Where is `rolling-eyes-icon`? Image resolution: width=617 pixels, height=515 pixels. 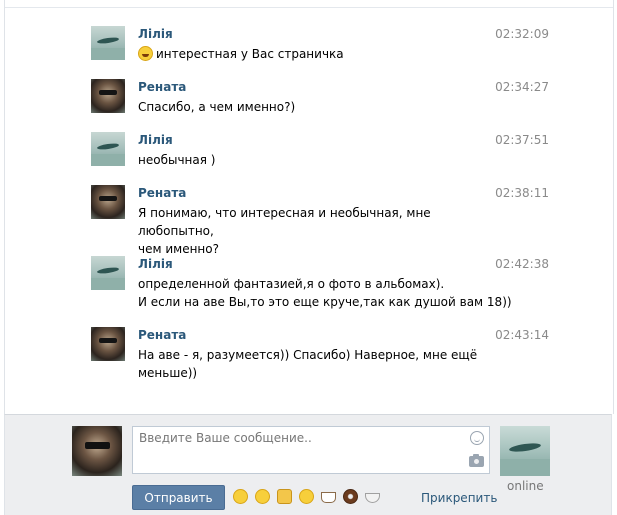
rolling-eyes-icon is located at coordinates (262, 496).